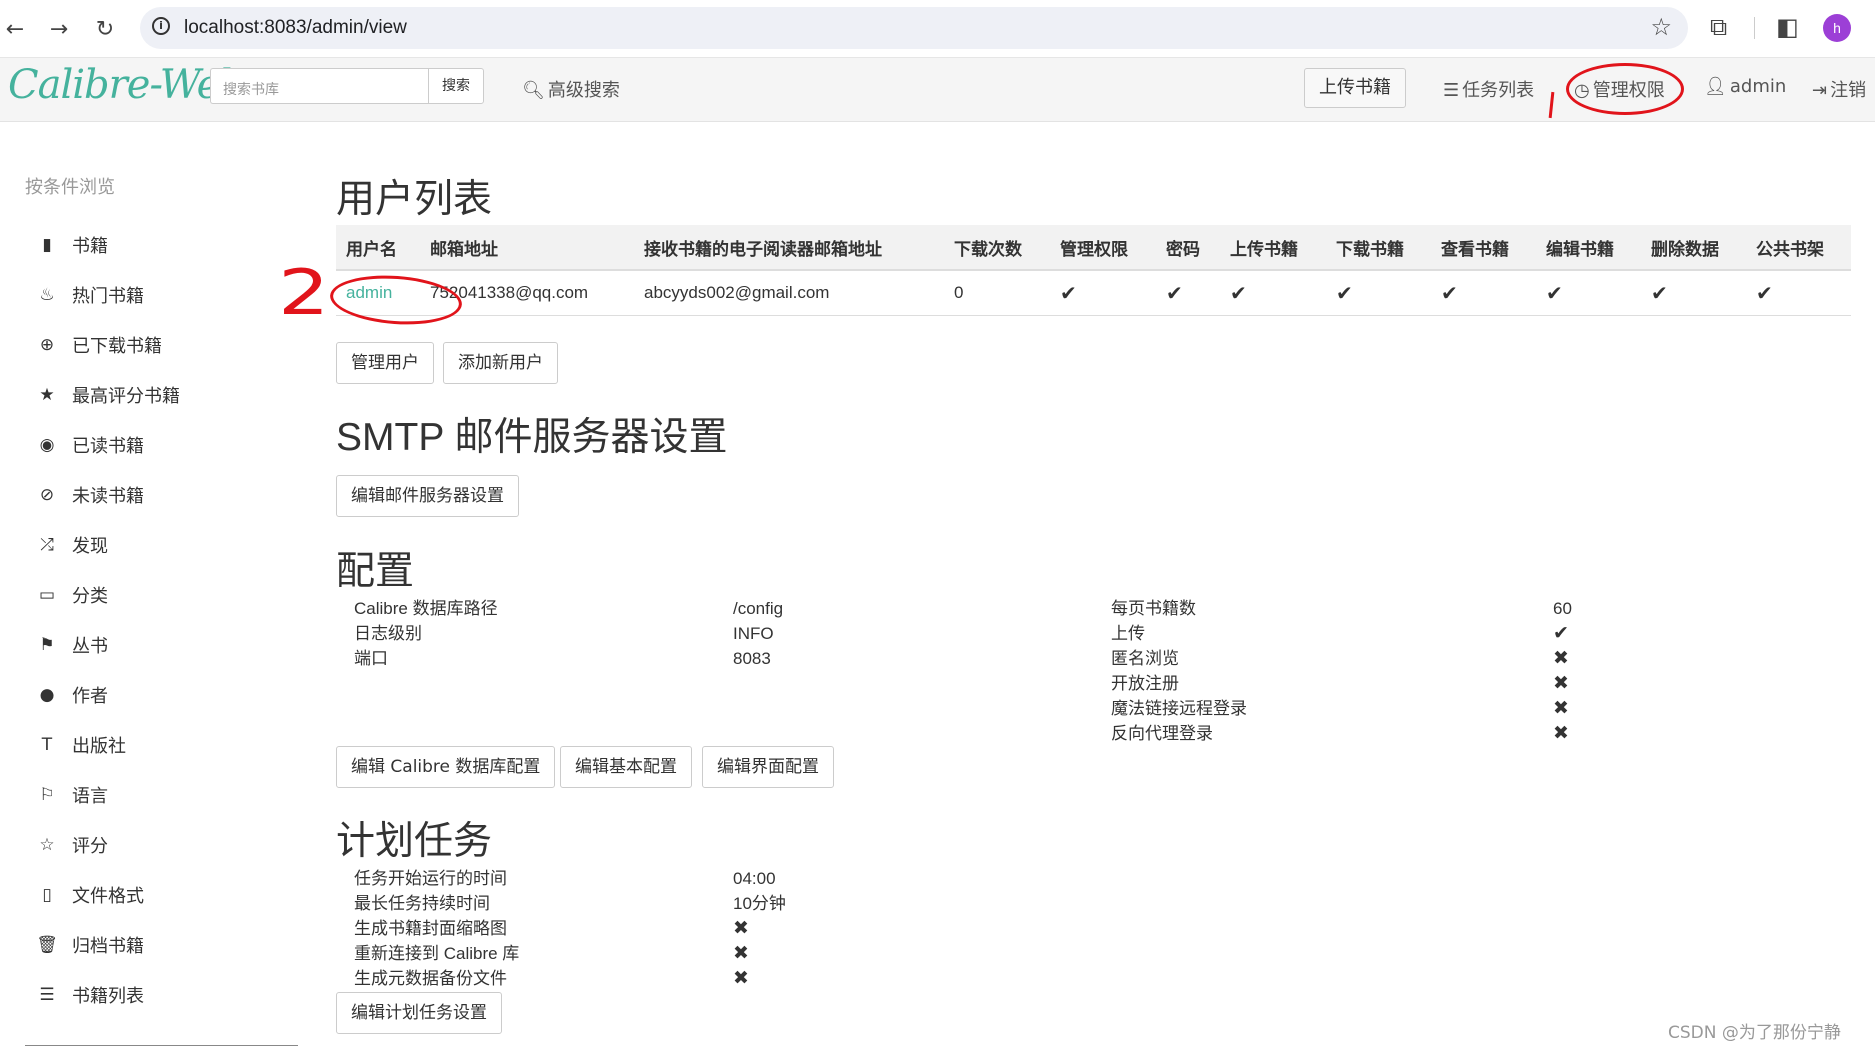 This screenshot has height=1047, width=1875. What do you see at coordinates (1378, 293) in the screenshot?
I see `download-permission-check: ✔` at bounding box center [1378, 293].